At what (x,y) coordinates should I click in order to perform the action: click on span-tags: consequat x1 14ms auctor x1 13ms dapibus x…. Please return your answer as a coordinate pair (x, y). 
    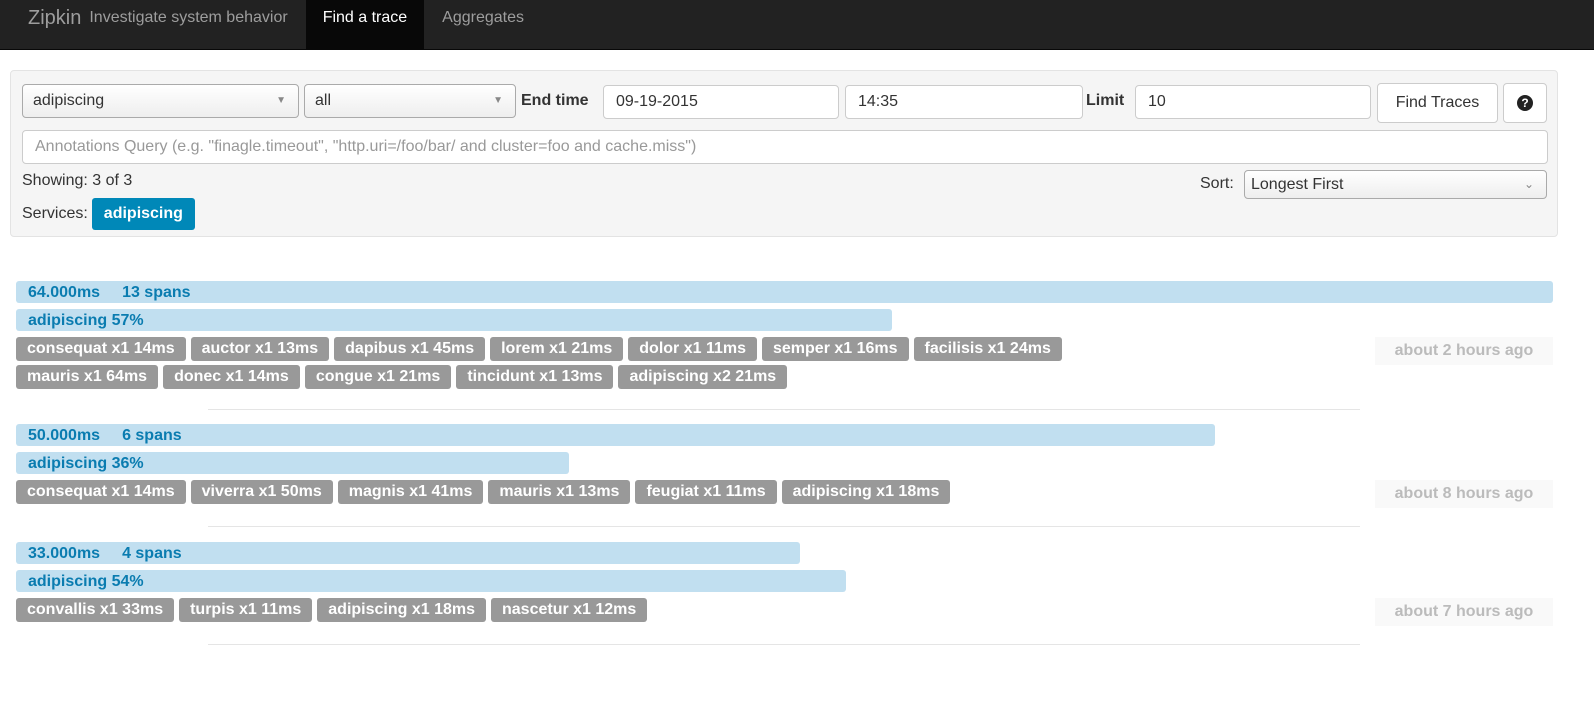
    Looking at the image, I should click on (596, 363).